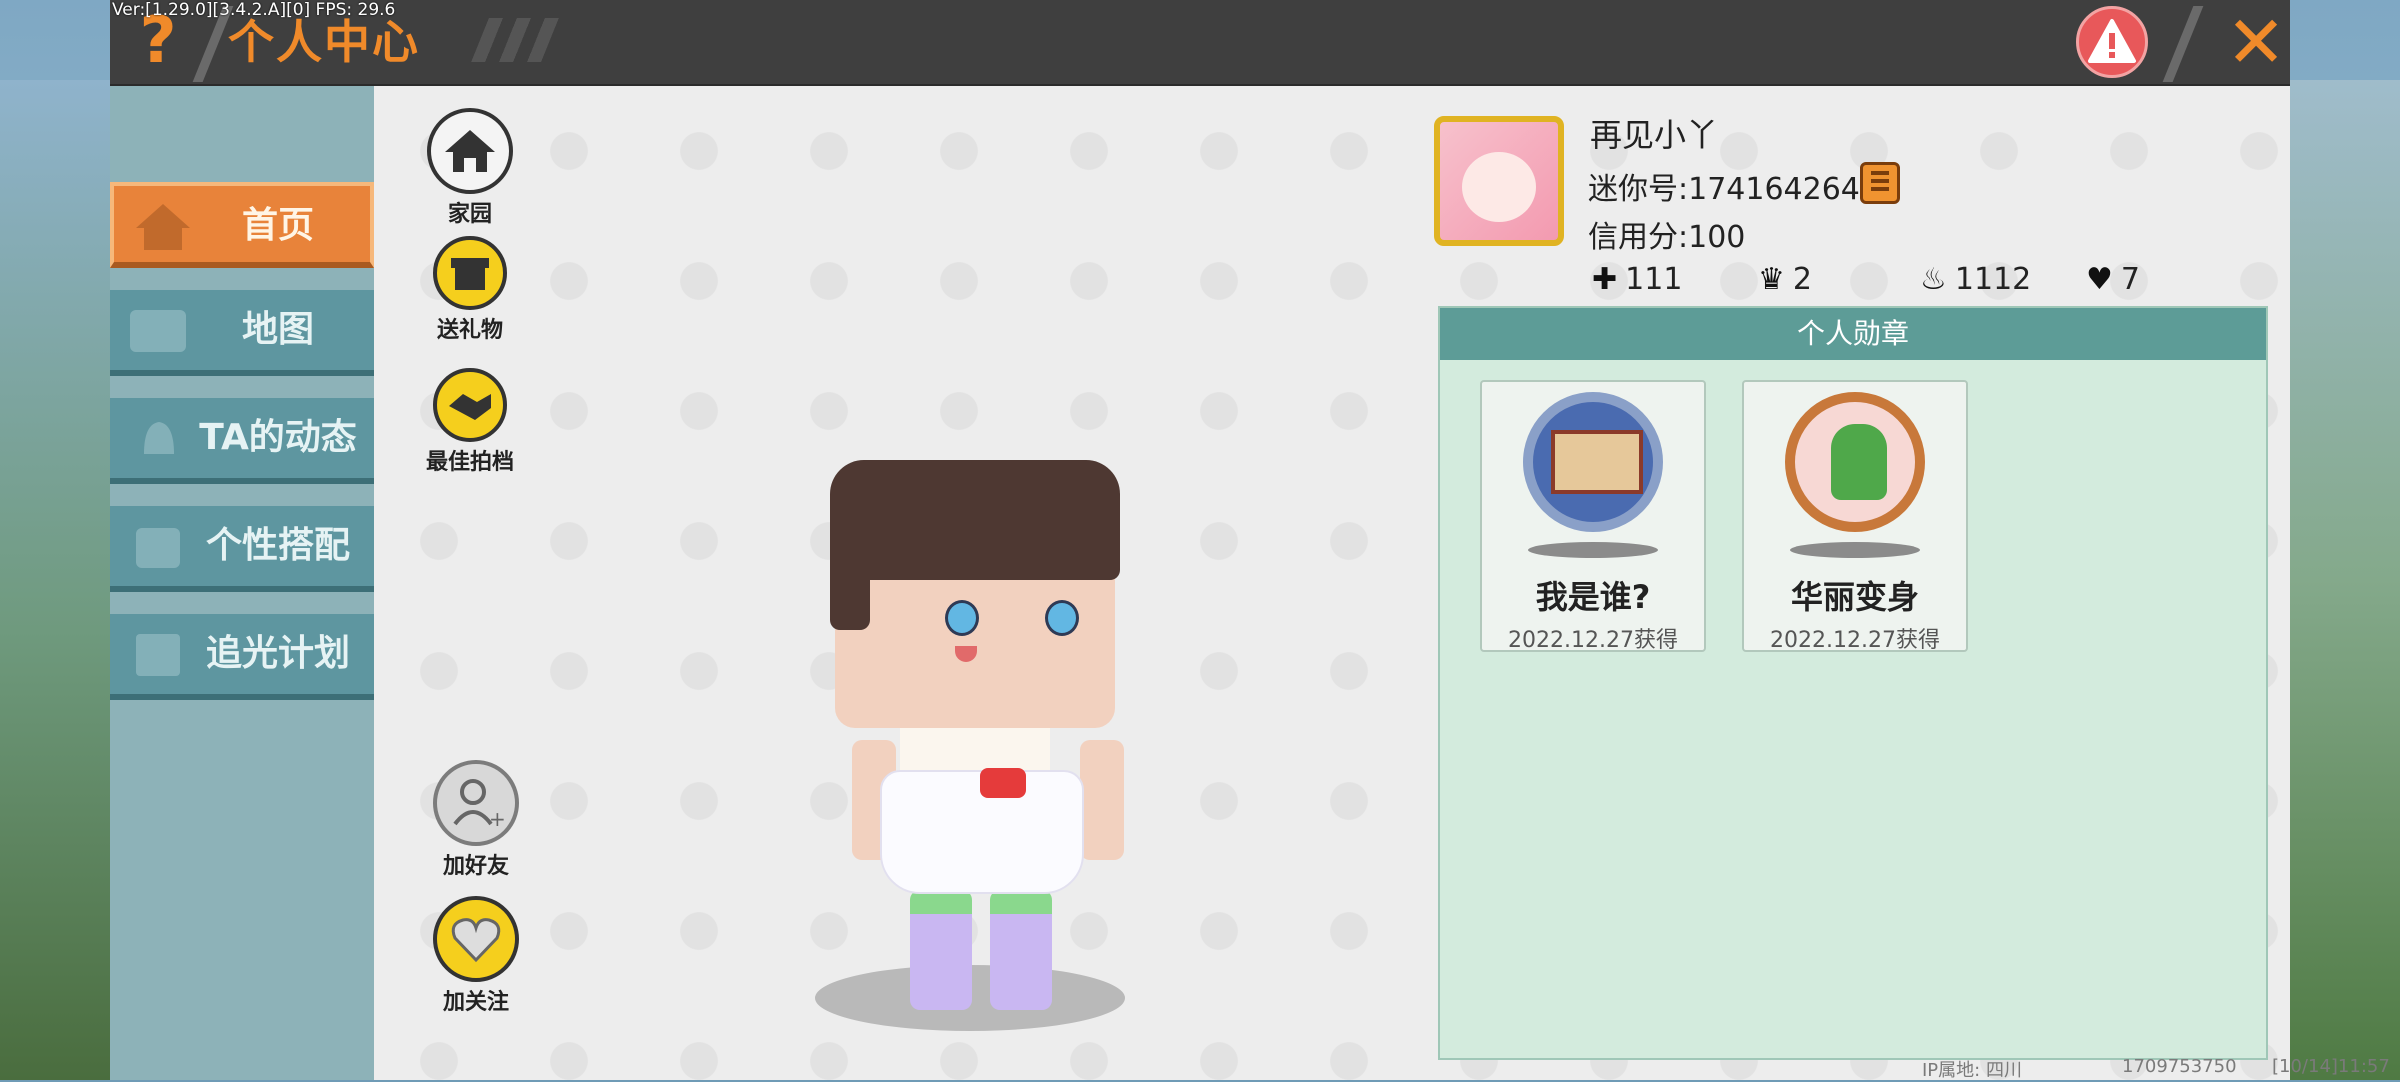  I want to click on profile-name: 再见小丫, so click(1654, 135).